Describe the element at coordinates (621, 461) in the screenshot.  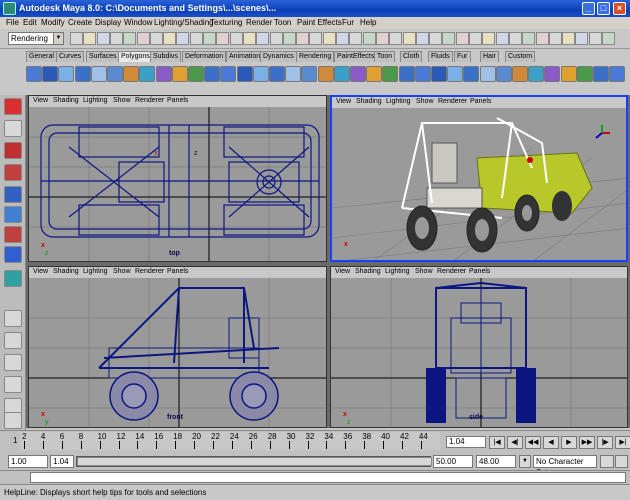
I see `animation-prefs-icon` at that location.